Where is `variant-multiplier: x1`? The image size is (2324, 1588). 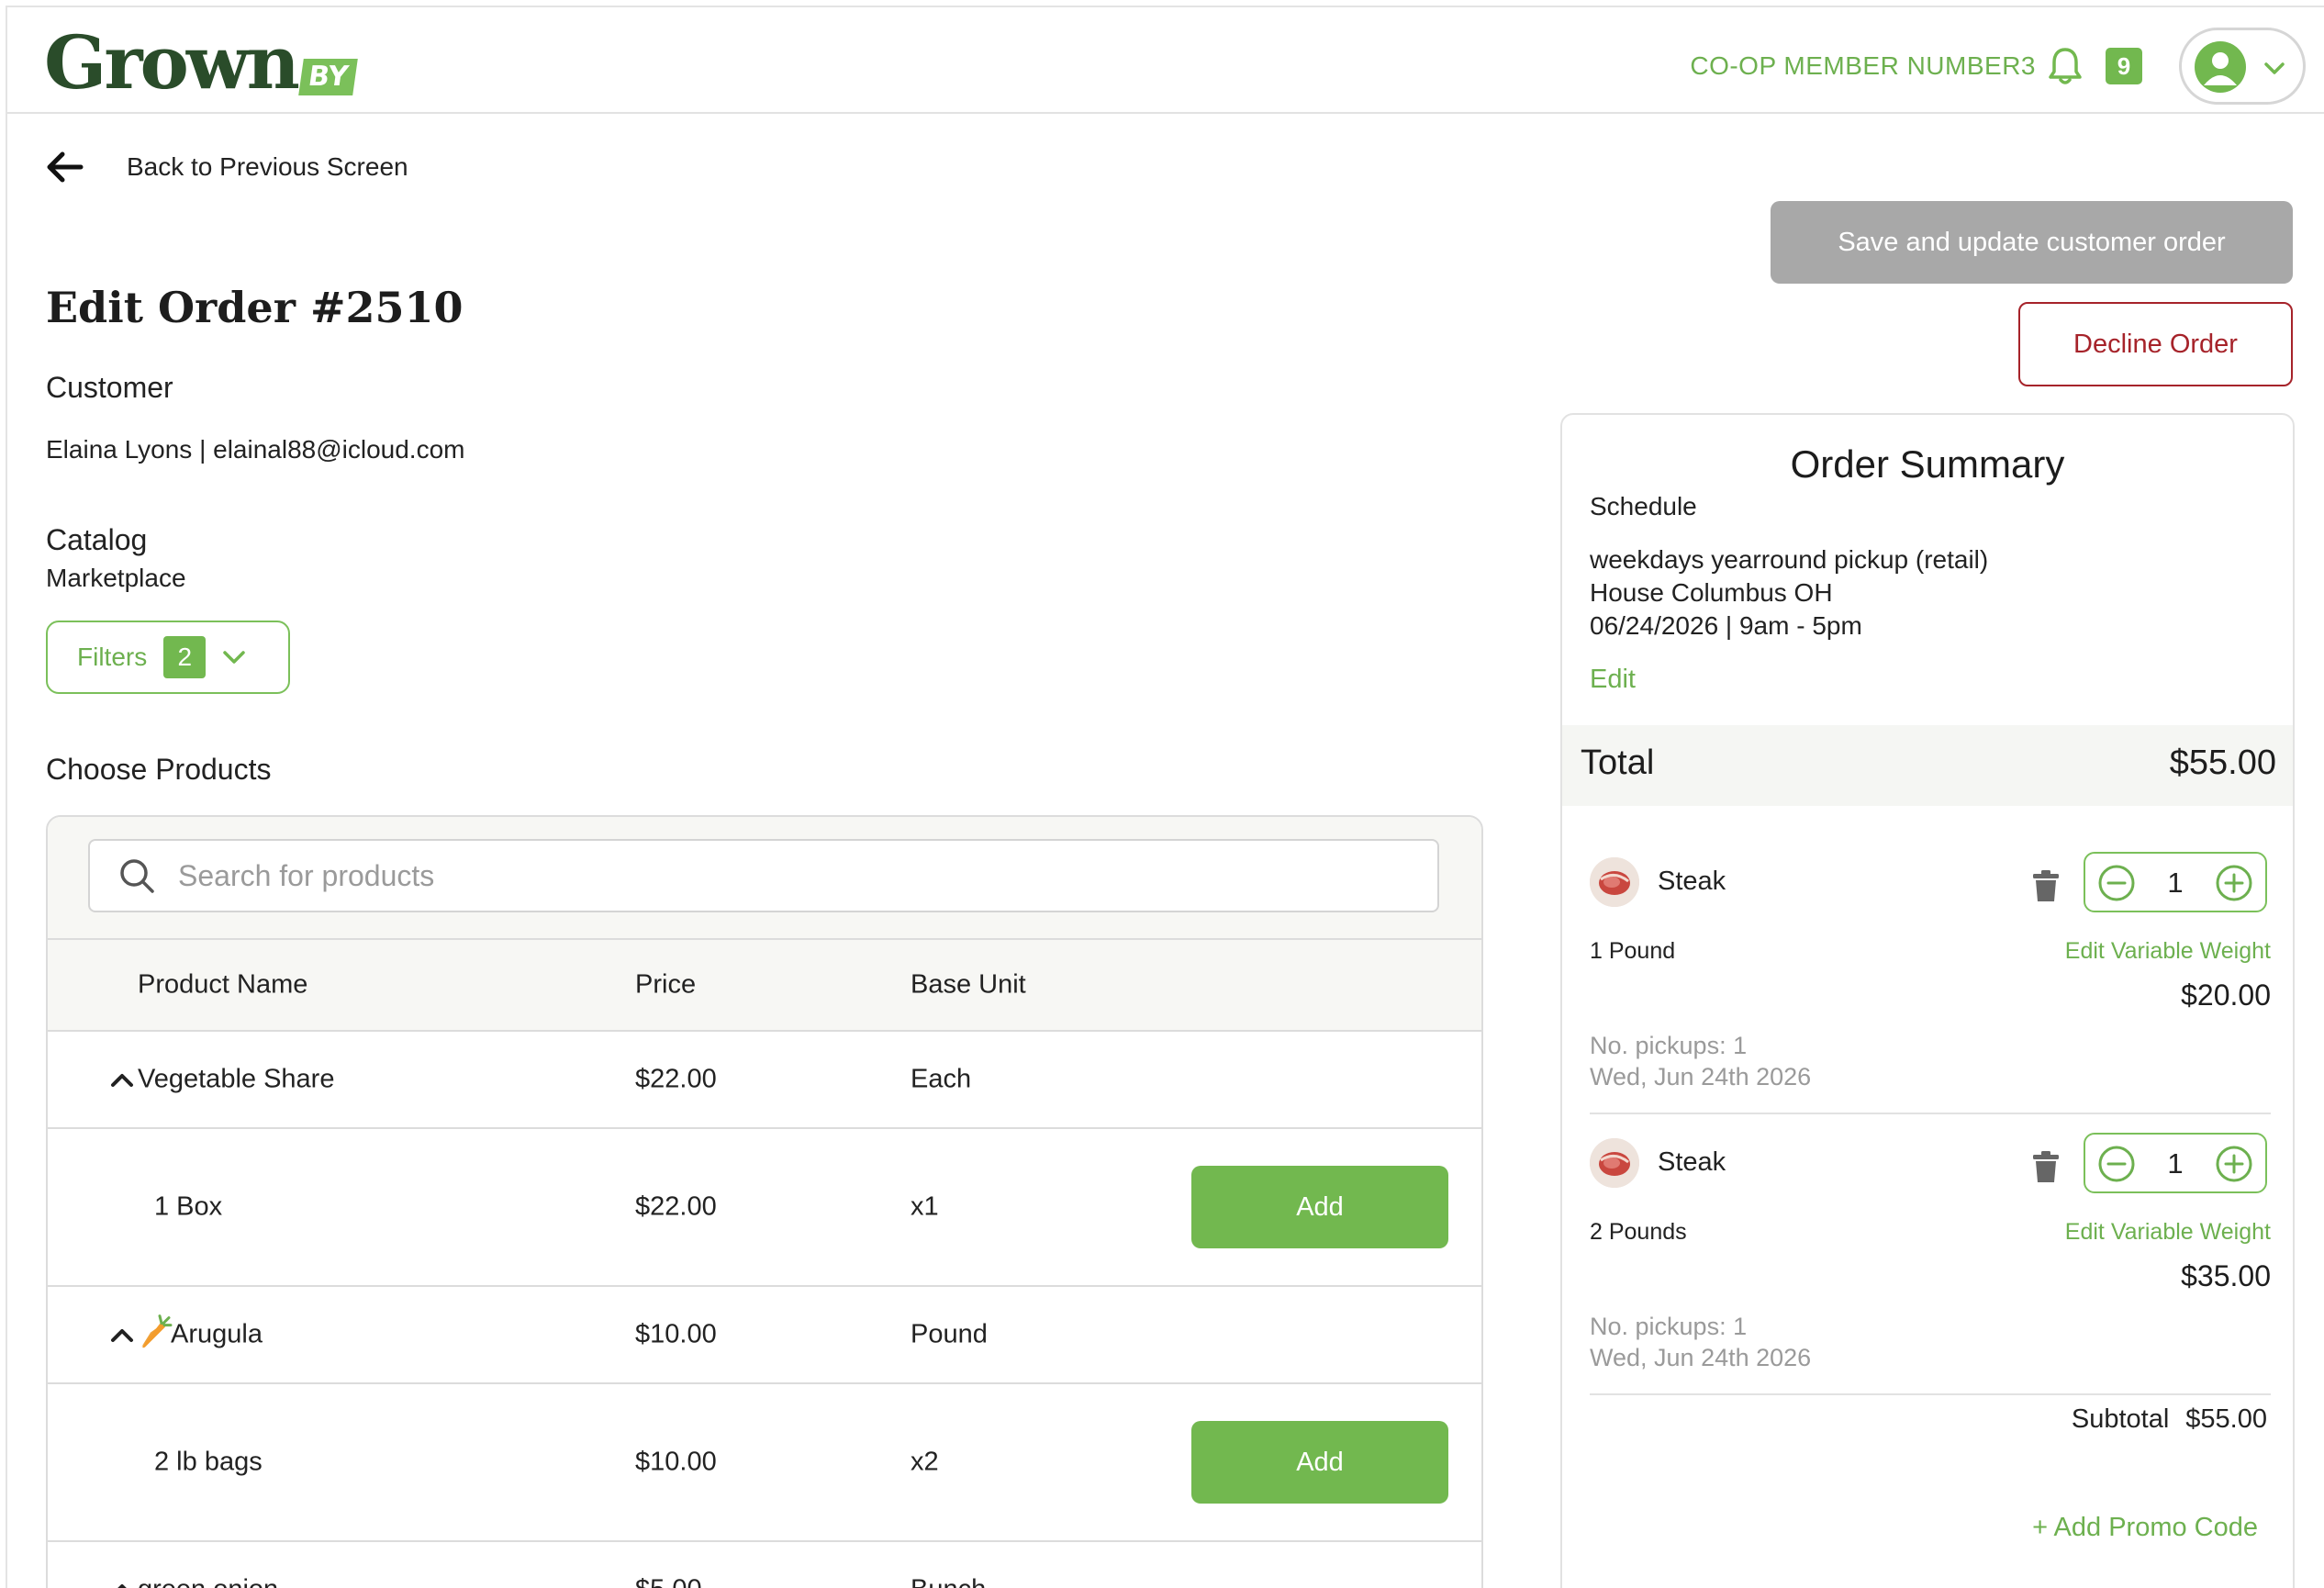
variant-multiplier: x1 is located at coordinates (925, 1206).